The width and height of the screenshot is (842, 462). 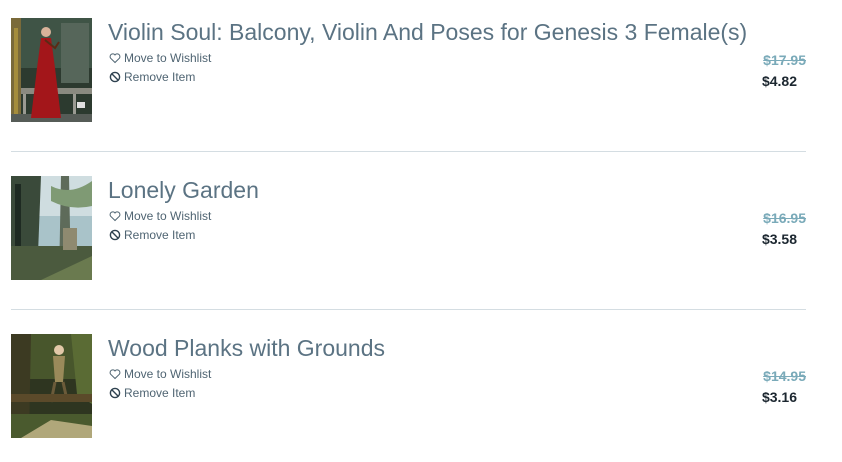 What do you see at coordinates (784, 218) in the screenshot?
I see `original-price: $16.95` at bounding box center [784, 218].